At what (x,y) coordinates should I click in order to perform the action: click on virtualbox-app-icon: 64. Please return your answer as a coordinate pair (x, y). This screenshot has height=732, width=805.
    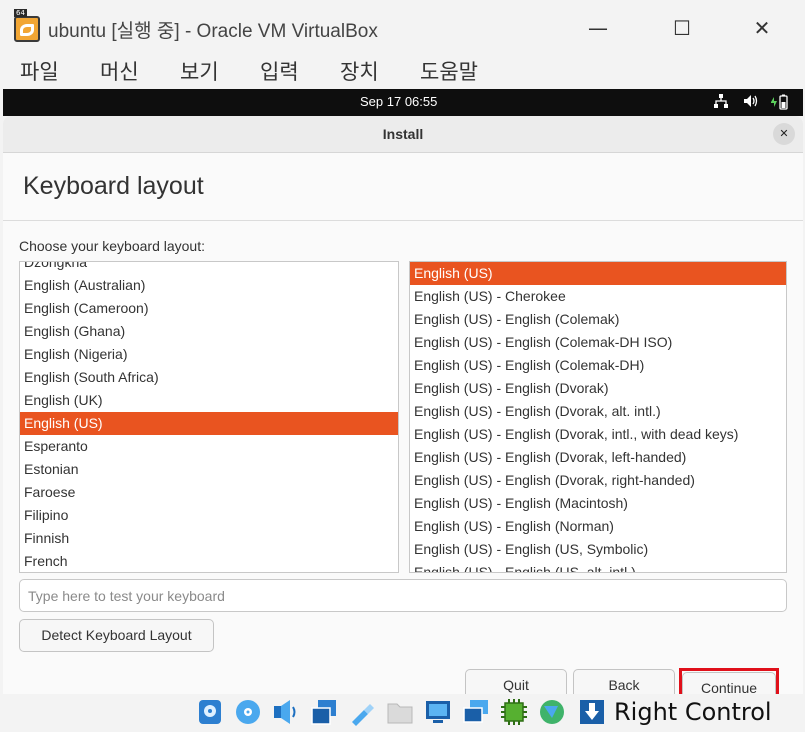
    Looking at the image, I should click on (27, 25).